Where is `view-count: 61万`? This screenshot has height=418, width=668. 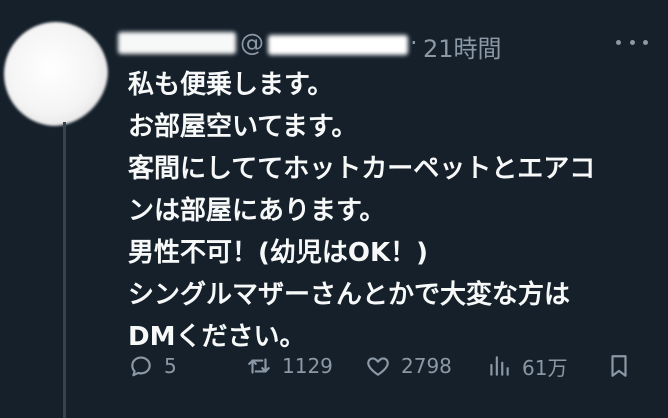 view-count: 61万 is located at coordinates (545, 367).